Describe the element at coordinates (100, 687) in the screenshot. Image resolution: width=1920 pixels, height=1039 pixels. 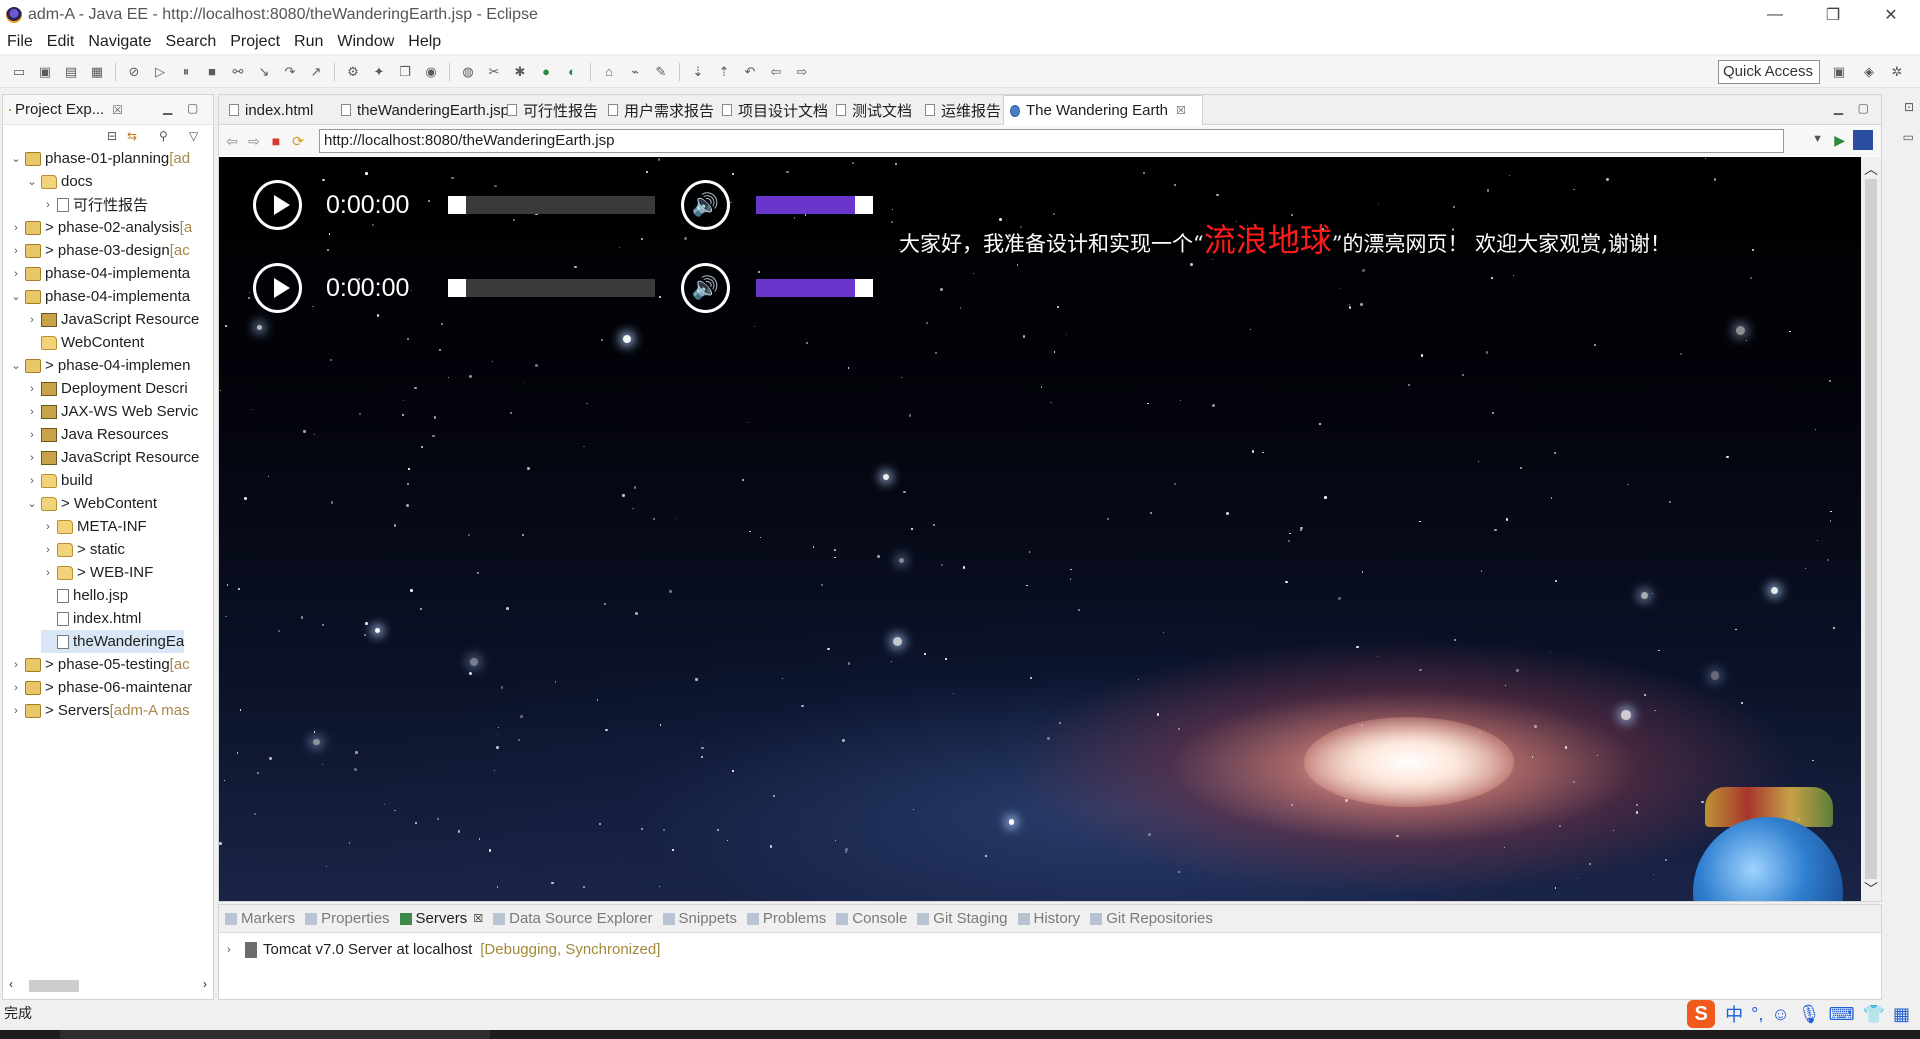
I see `tree-item: › > phase-06-maintenar` at that location.